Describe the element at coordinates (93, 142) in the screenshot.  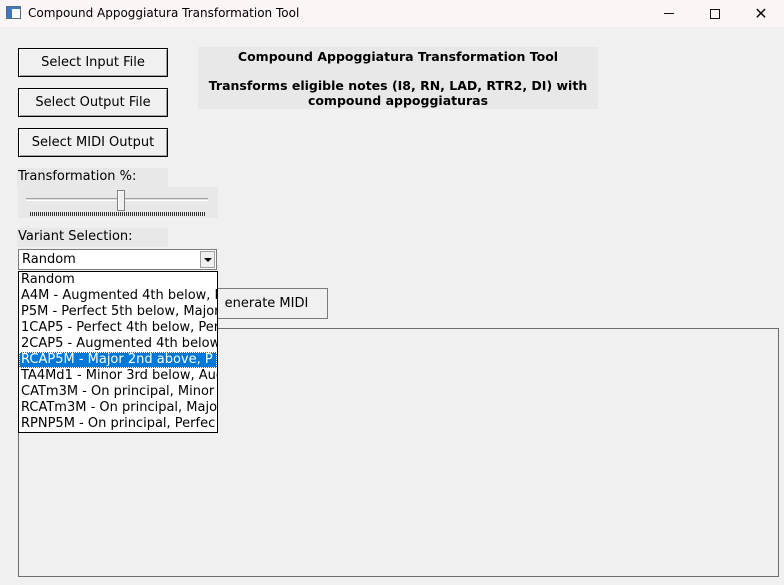
I see `select-midi-output-button: Select MIDI Output` at that location.